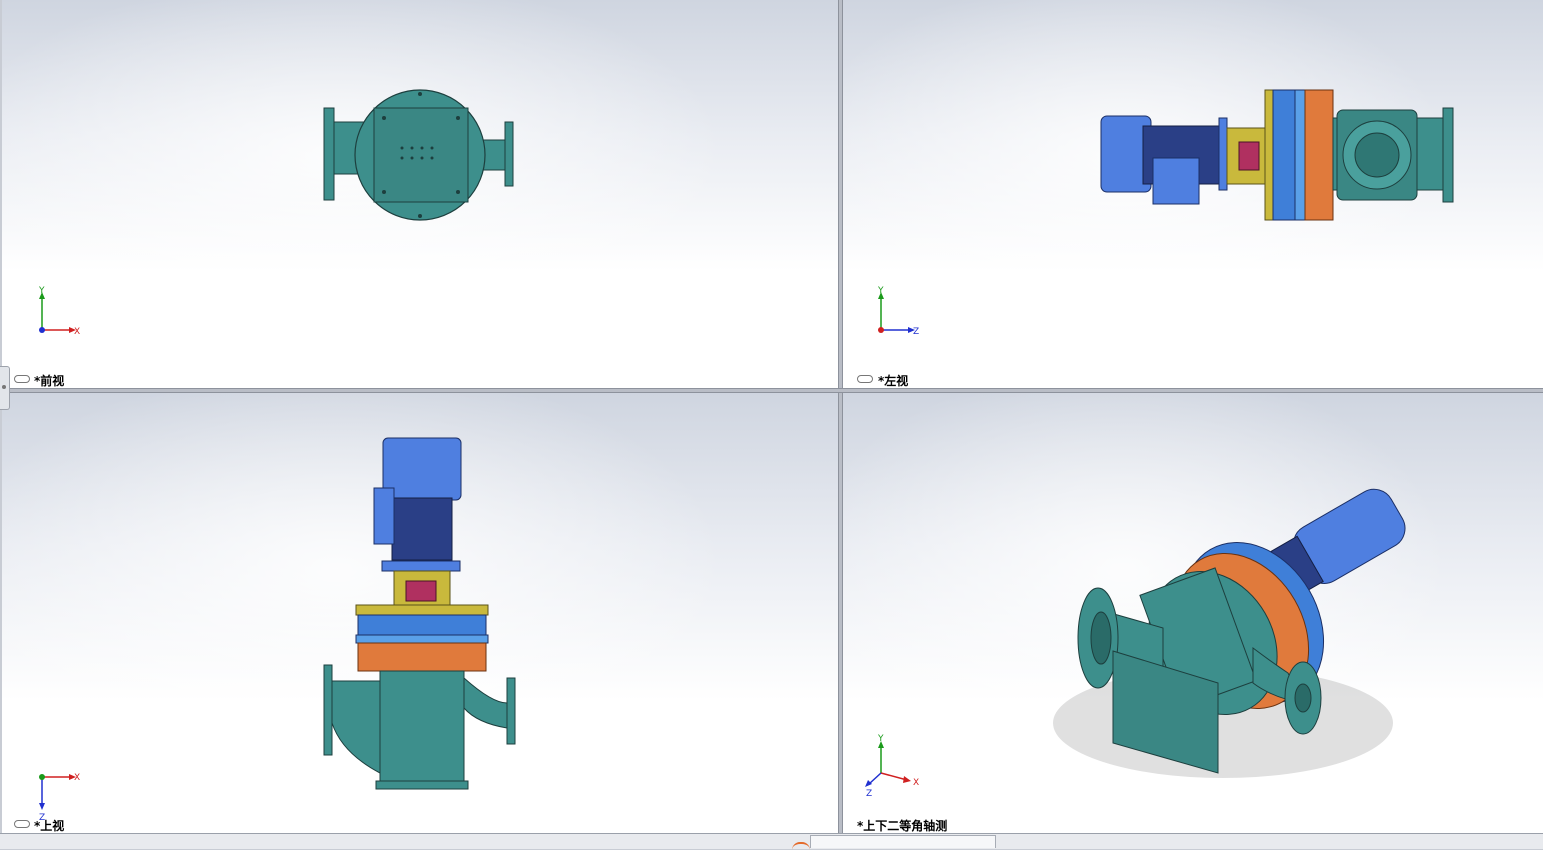 The width and height of the screenshot is (1543, 850). What do you see at coordinates (892, 766) in the screenshot?
I see `axis-triad-isometric: Y X Z` at bounding box center [892, 766].